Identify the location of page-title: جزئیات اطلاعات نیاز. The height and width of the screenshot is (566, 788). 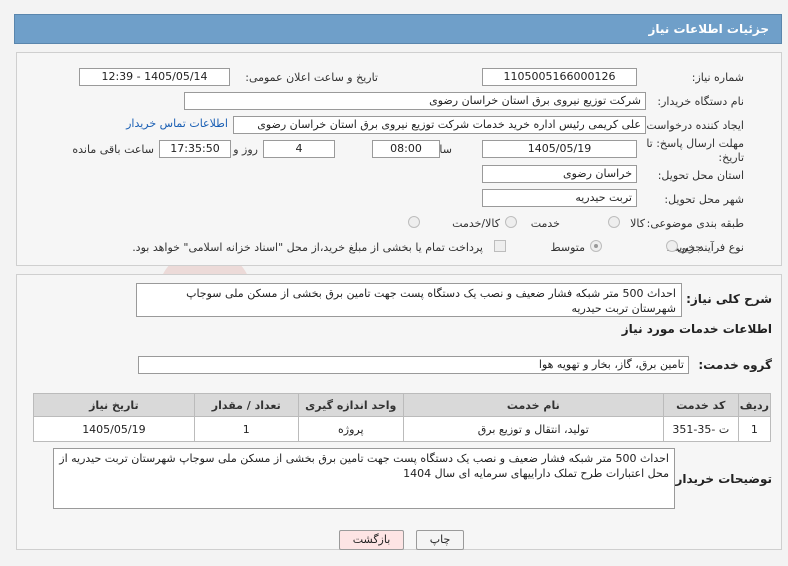
(708, 29).